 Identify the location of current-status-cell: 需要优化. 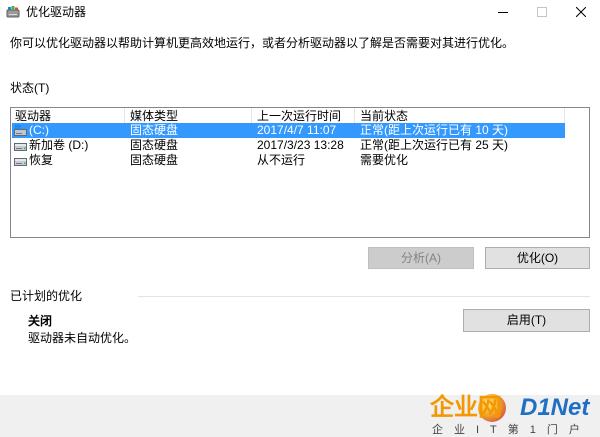
(384, 160).